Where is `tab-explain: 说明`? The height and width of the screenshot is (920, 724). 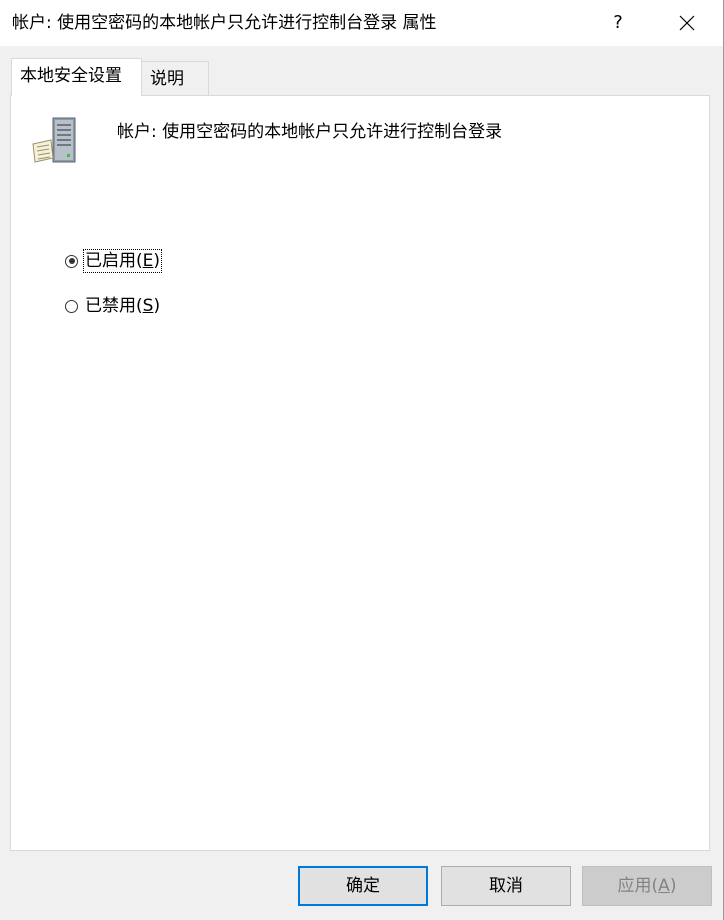 tab-explain: 说明 is located at coordinates (175, 78).